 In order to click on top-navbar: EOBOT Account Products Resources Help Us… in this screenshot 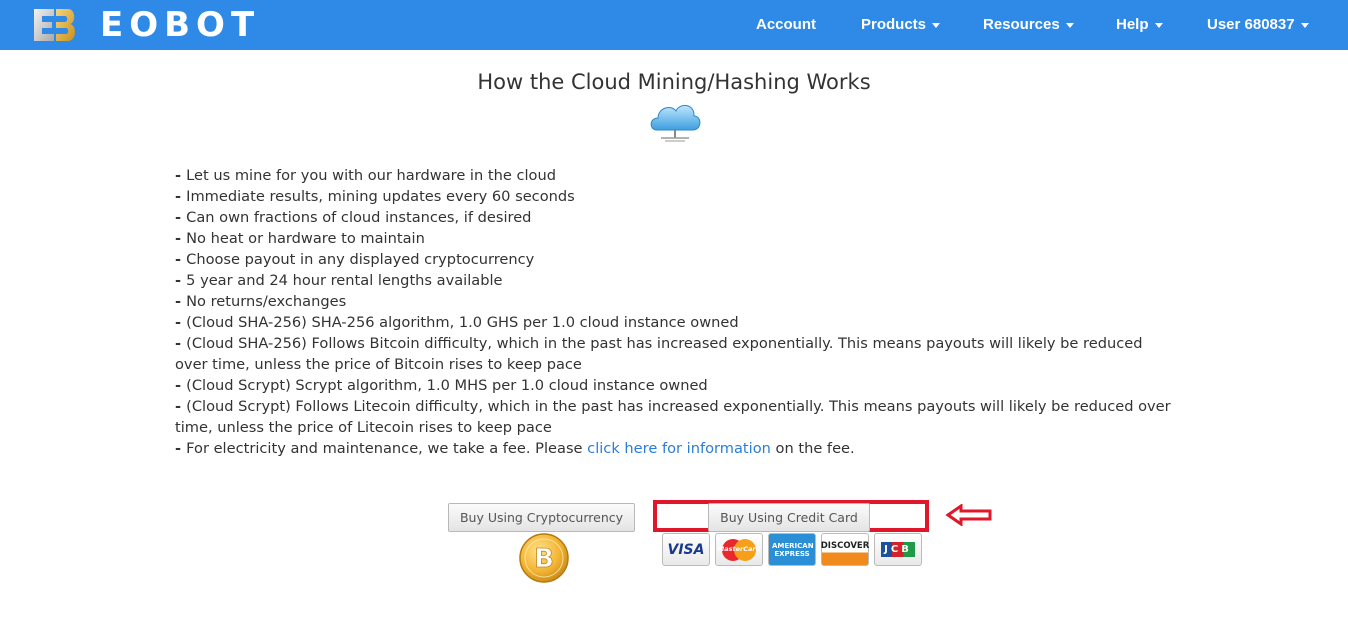, I will do `click(674, 25)`.